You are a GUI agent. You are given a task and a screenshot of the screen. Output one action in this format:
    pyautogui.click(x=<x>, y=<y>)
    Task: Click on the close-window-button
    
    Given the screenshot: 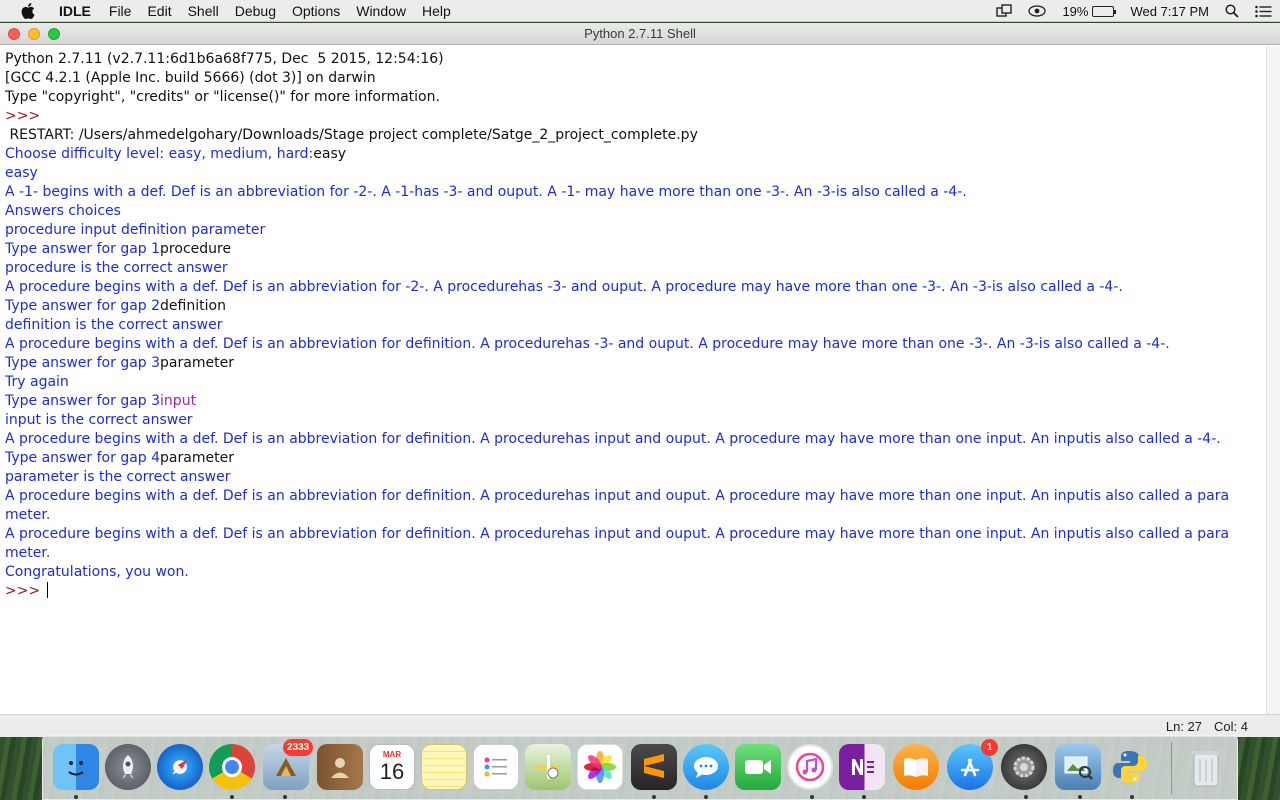 What is the action you would take?
    pyautogui.click(x=14, y=34)
    